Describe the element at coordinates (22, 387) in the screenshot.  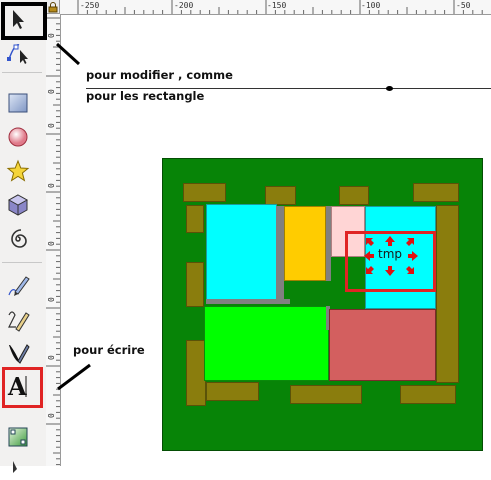
I see `text-tool-highlight-box` at that location.